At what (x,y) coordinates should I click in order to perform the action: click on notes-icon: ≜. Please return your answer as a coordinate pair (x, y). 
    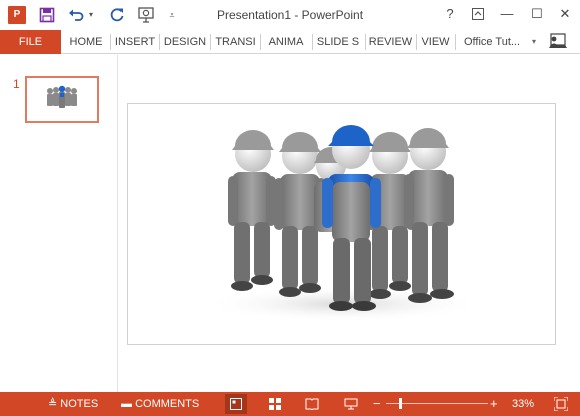
    Looking at the image, I should click on (53, 404).